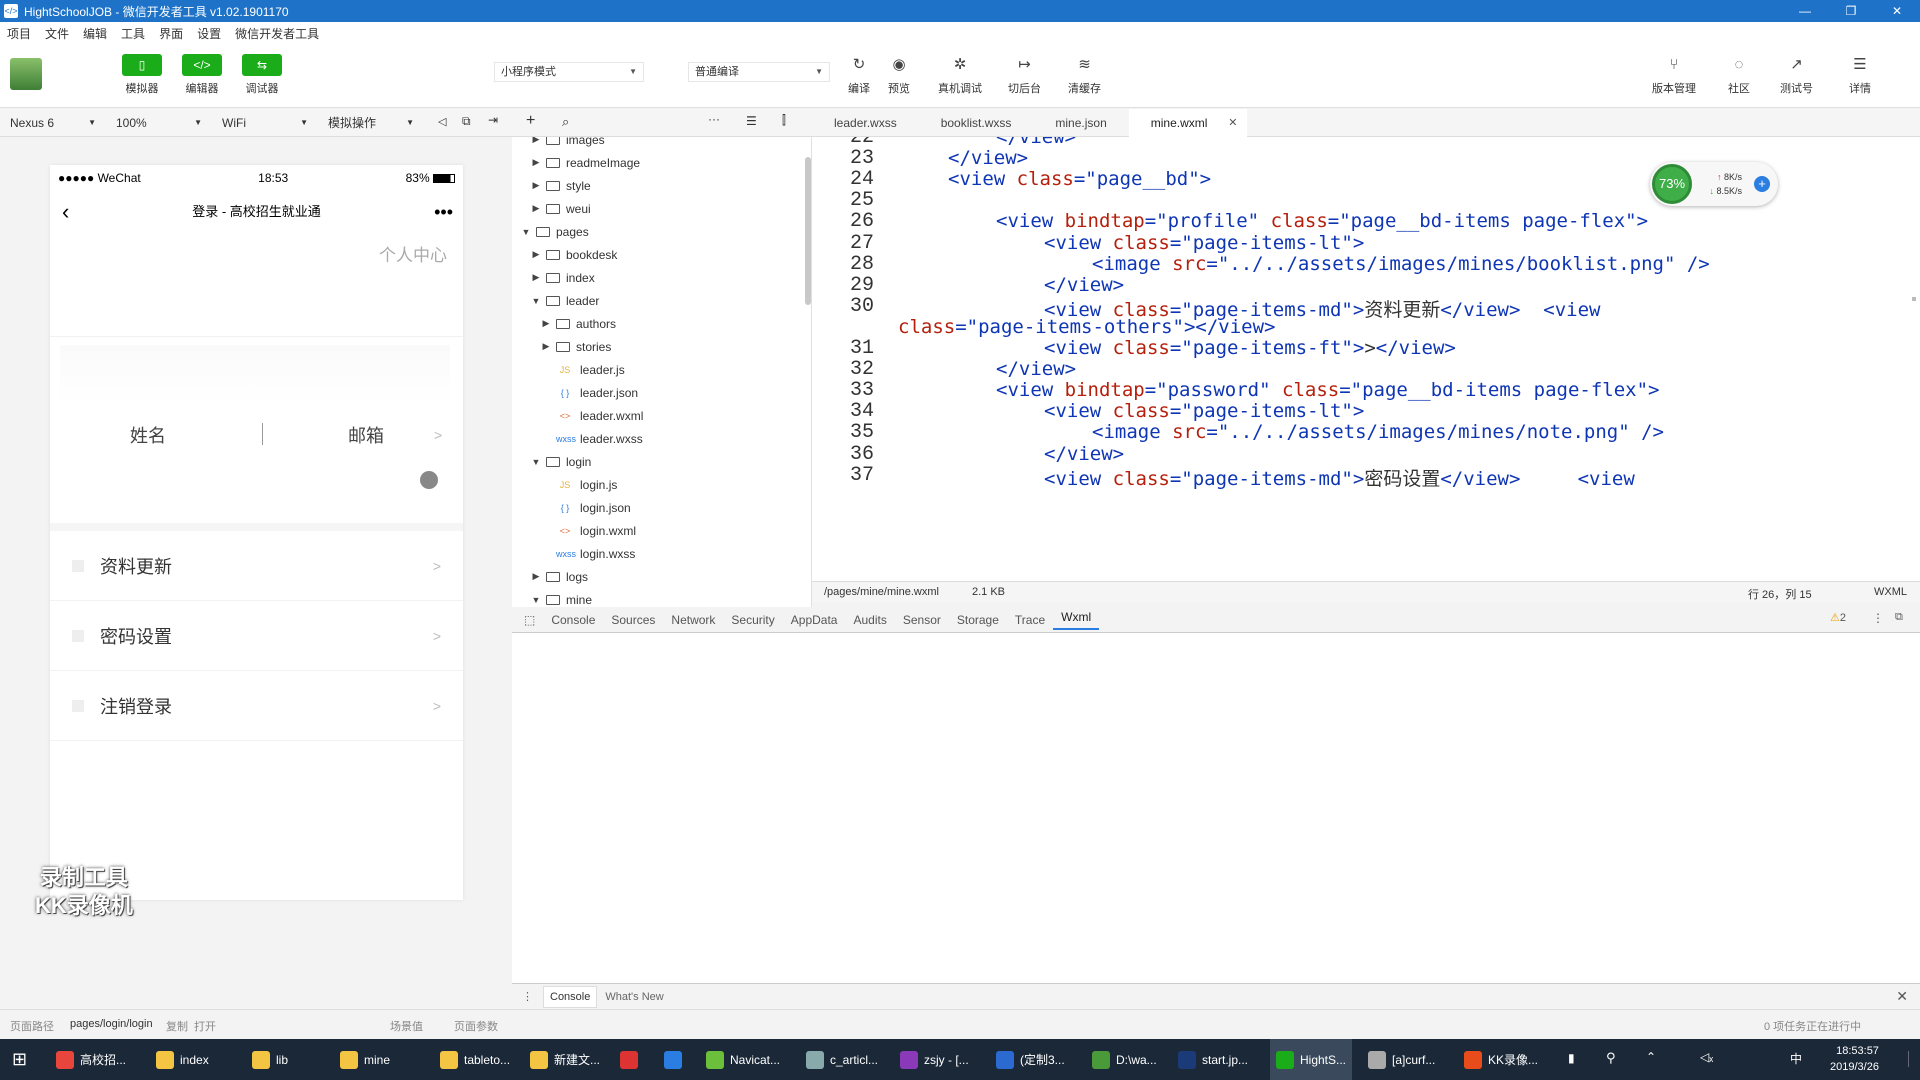 The height and width of the screenshot is (1080, 1920). What do you see at coordinates (1796, 75) in the screenshot?
I see `test-account-button: ↗ 测试号` at bounding box center [1796, 75].